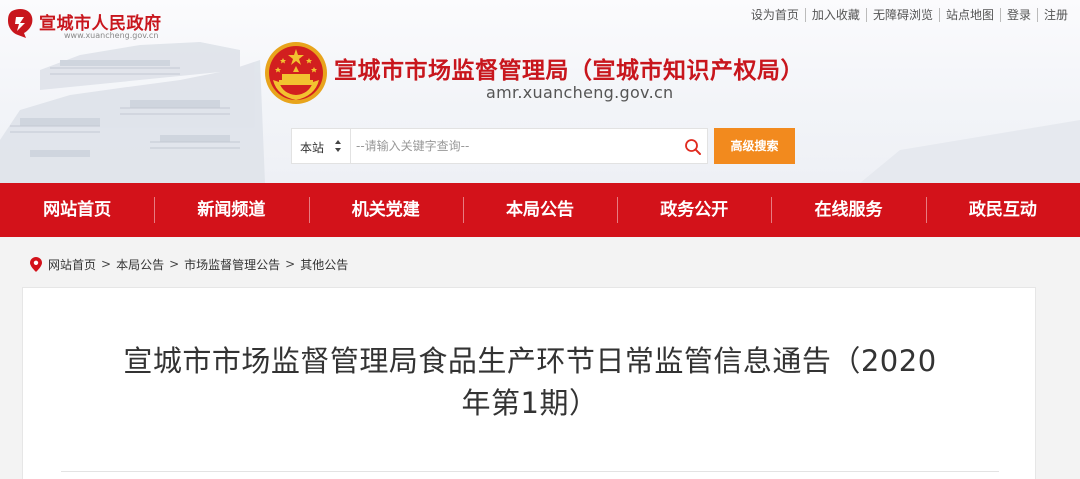  I want to click on breadcrumb-other-announcements: 其他公告, so click(324, 264).